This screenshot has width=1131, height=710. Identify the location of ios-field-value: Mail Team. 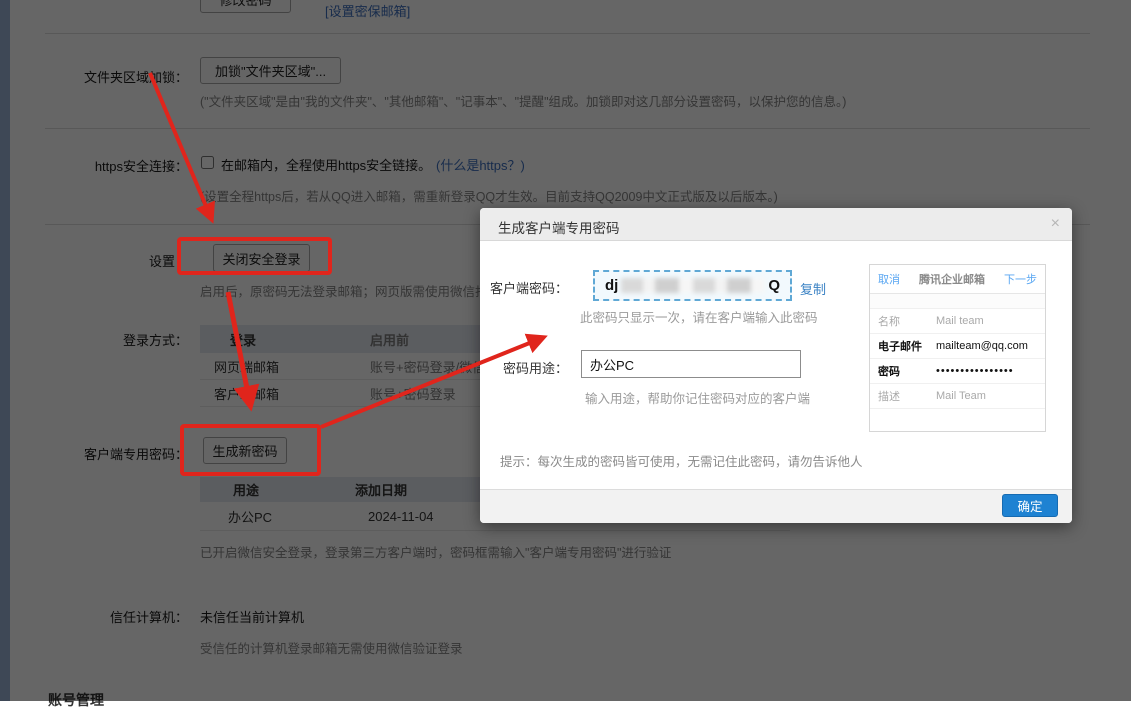
(961, 396).